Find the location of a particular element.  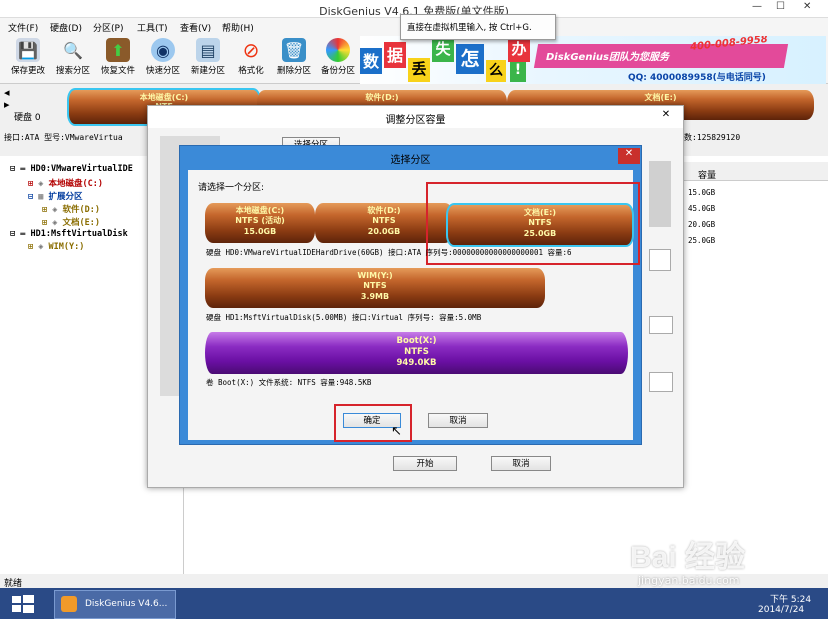

partition-y-option: WIM(Y:) NTFS 3.9MB is located at coordinates (375, 288).